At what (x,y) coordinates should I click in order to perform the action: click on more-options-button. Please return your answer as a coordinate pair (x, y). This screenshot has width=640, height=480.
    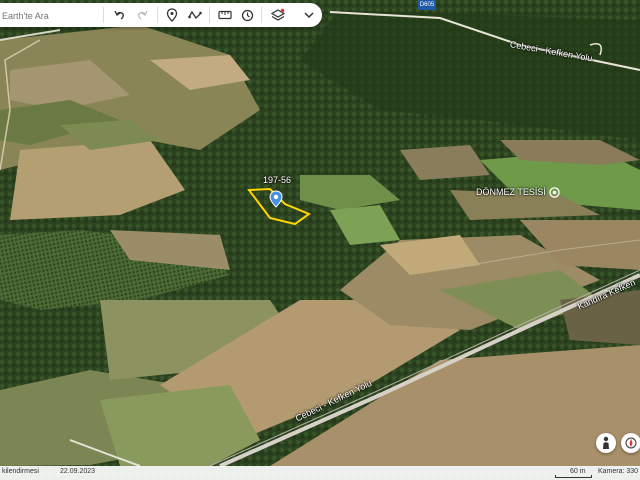
    Looking at the image, I should click on (309, 15).